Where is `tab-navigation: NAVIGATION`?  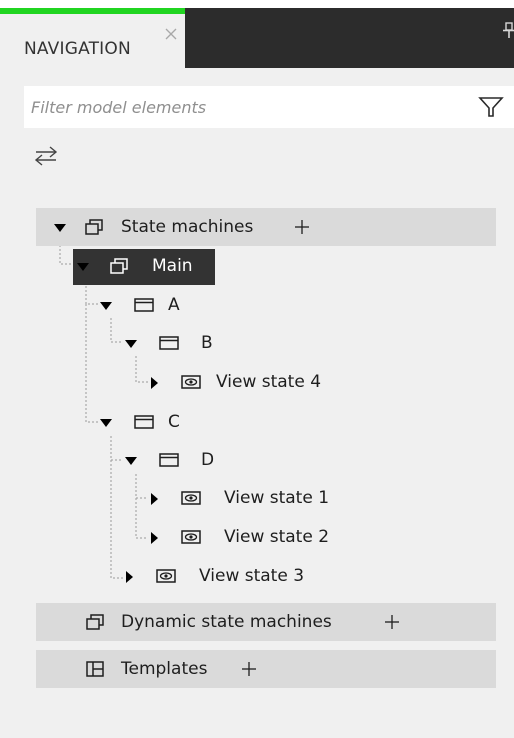
tab-navigation: NAVIGATION is located at coordinates (92, 38).